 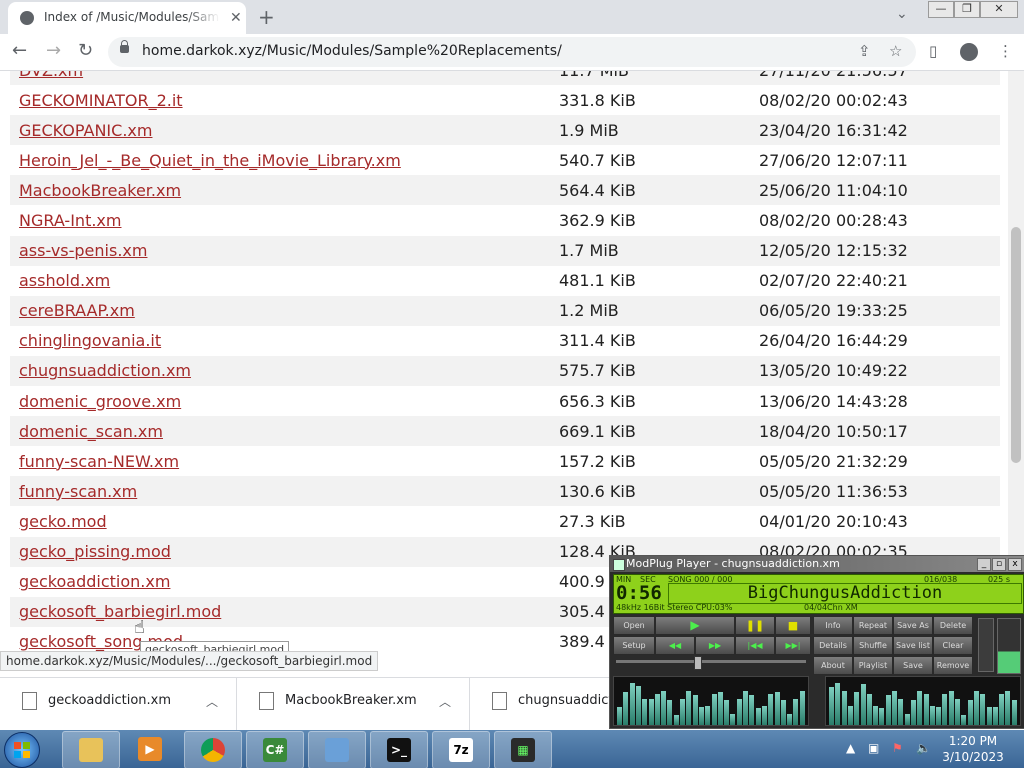 What do you see at coordinates (793, 625) in the screenshot?
I see `stop-button: ■` at bounding box center [793, 625].